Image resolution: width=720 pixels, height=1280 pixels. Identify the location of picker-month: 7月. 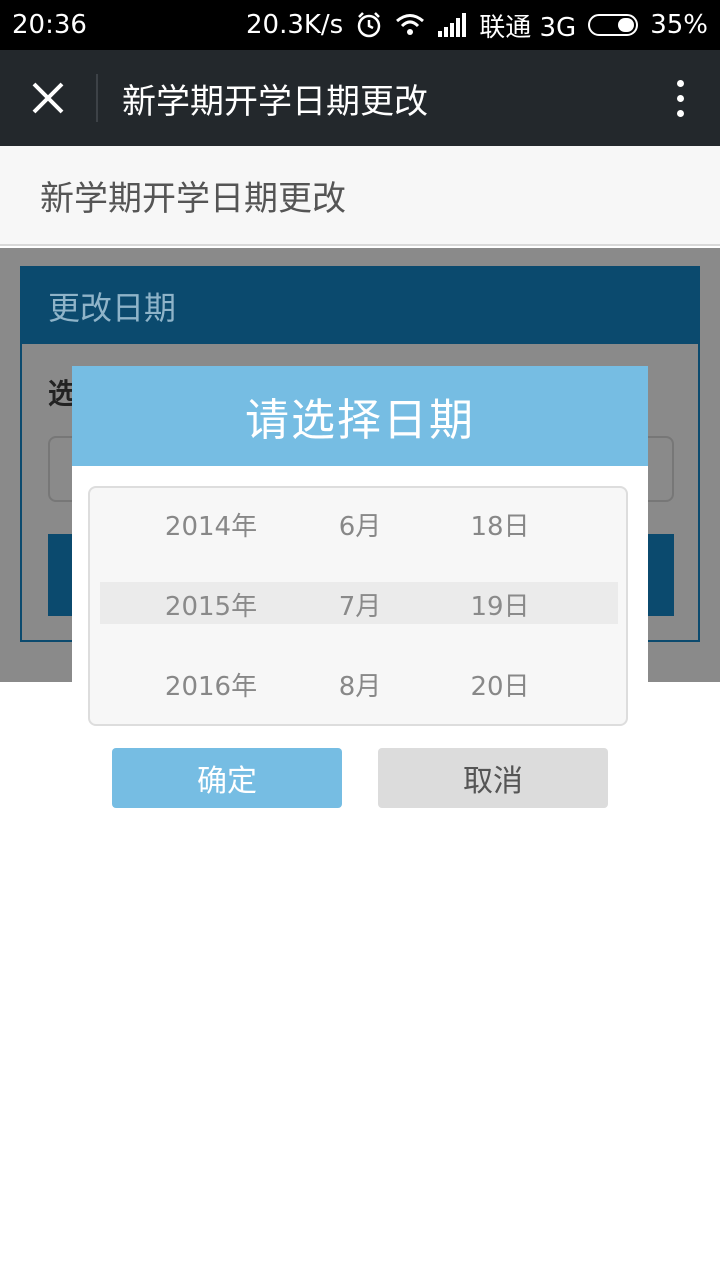
(360, 604).